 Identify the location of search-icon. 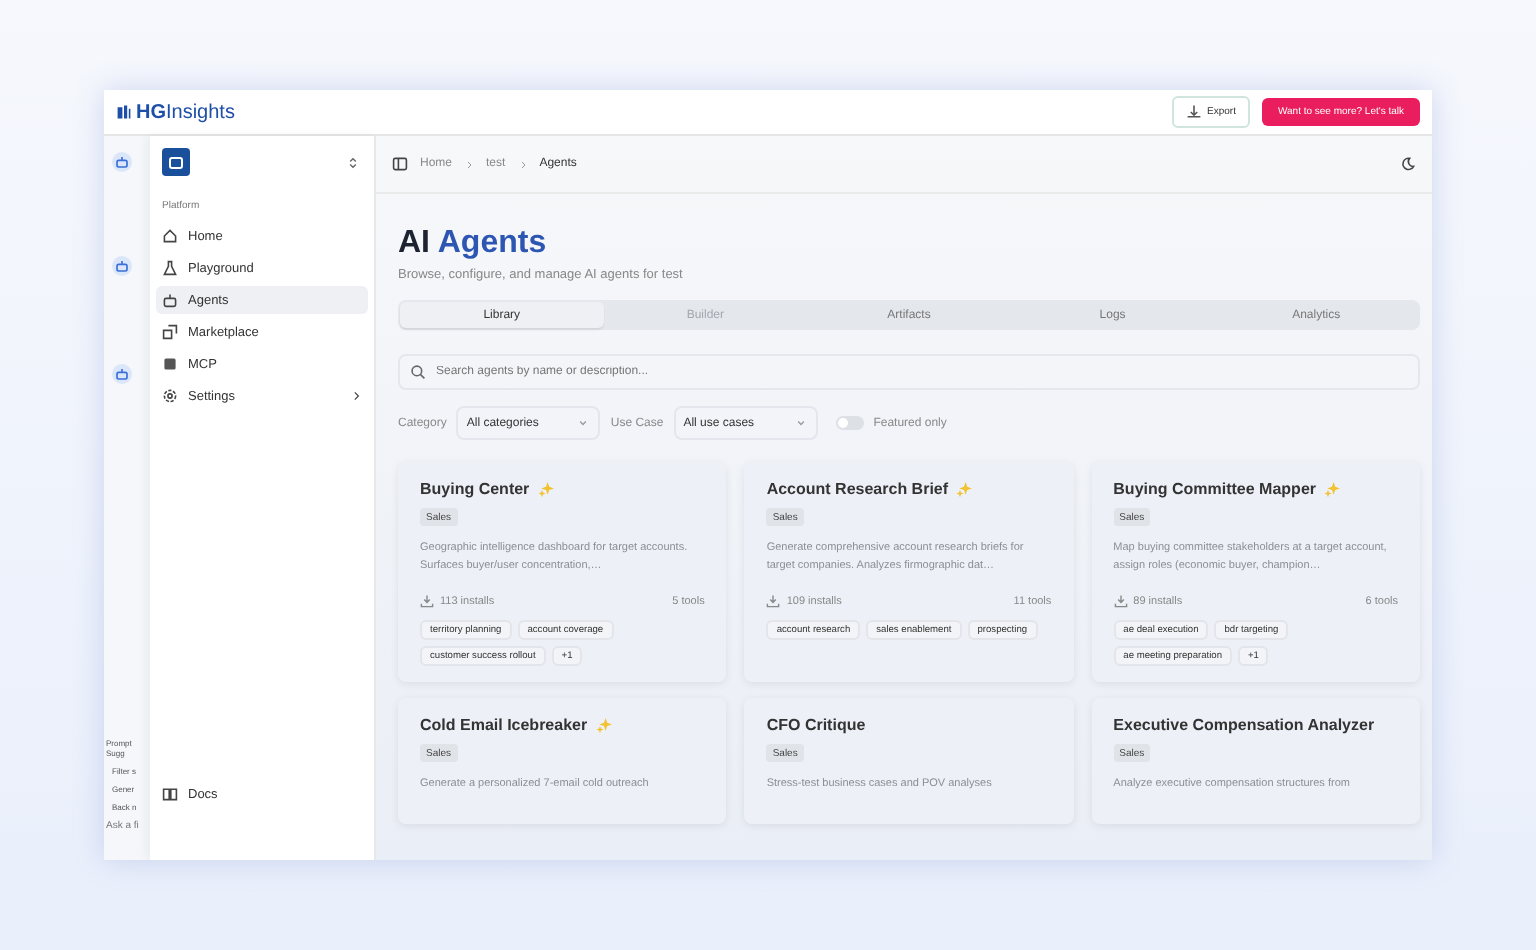
(418, 372).